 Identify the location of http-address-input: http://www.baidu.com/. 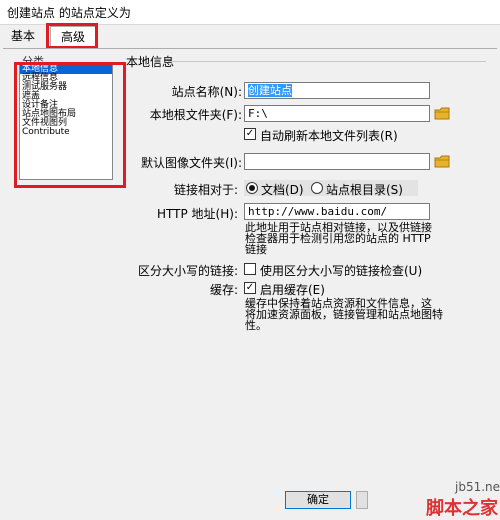
(337, 211).